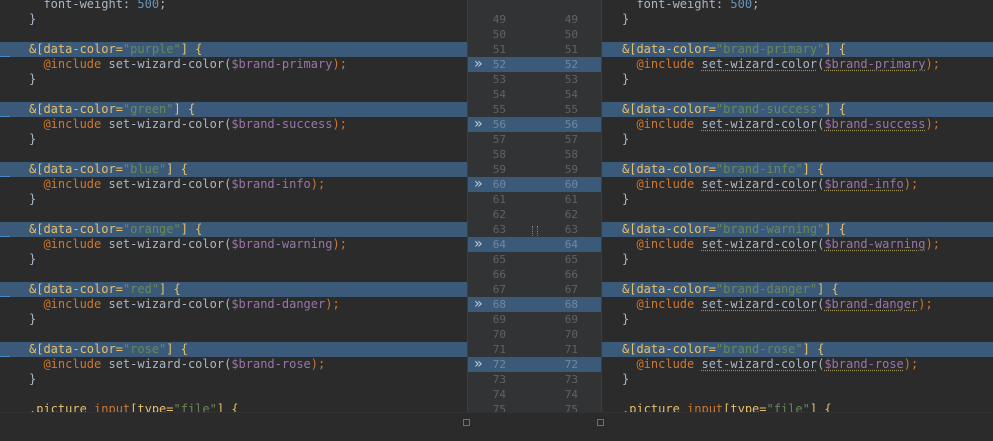  I want to click on changed-code-line: &[data-color="rose"] {, so click(233, 349).